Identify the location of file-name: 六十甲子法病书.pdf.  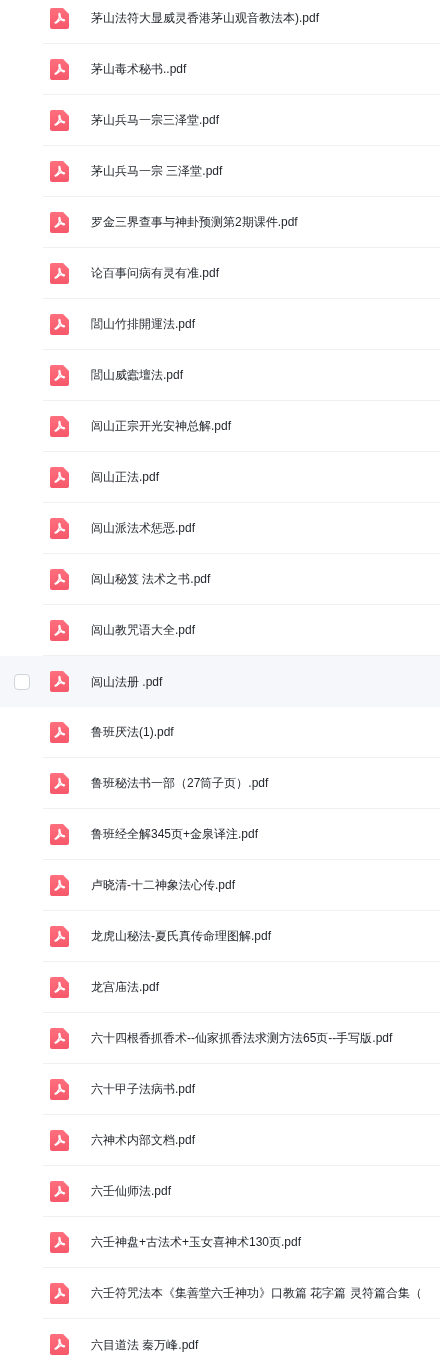
(143, 1089).